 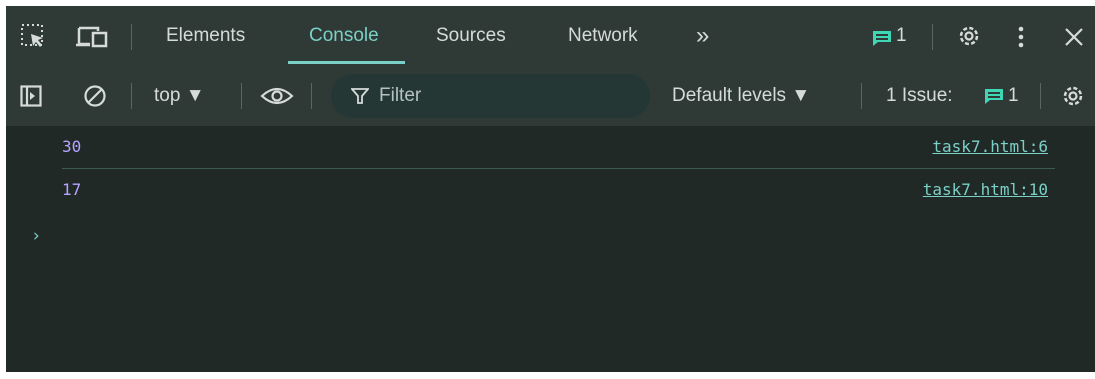 What do you see at coordinates (550, 147) in the screenshot?
I see `console-message: 30 task7.html:6` at bounding box center [550, 147].